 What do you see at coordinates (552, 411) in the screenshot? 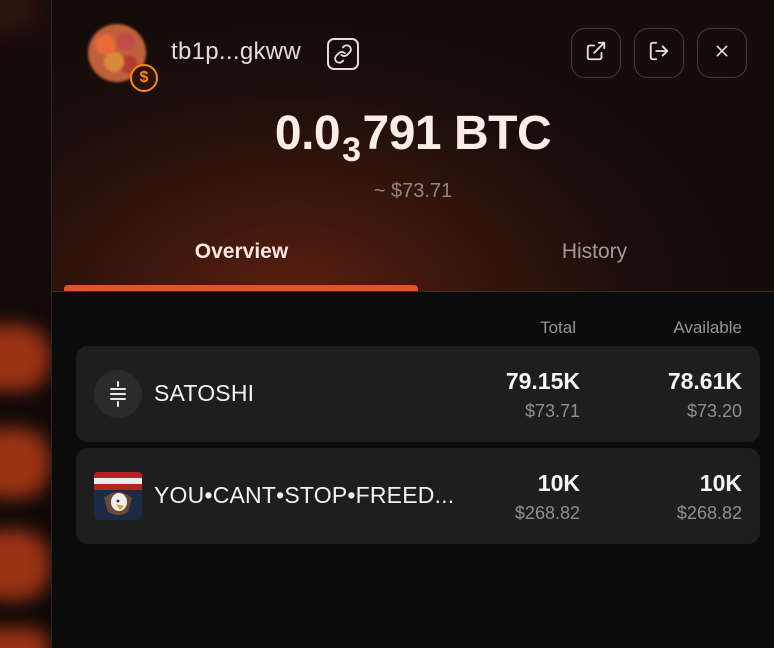
I see `asset-total-fiat: $73.71` at bounding box center [552, 411].